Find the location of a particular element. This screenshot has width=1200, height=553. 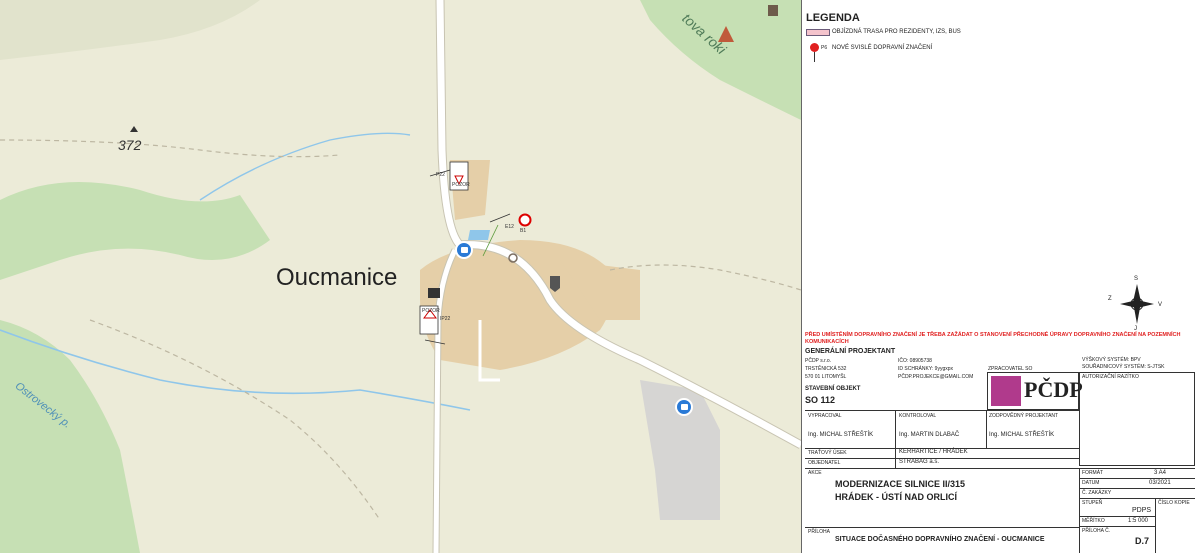

datum-label: DATUM is located at coordinates (1091, 483).